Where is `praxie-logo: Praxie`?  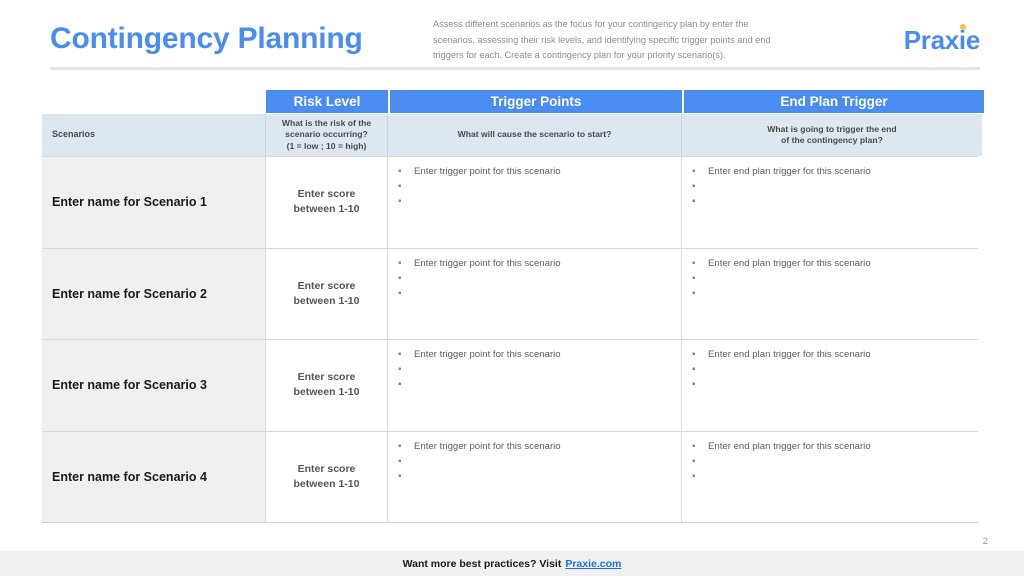
praxie-logo: Praxie is located at coordinates (941, 40).